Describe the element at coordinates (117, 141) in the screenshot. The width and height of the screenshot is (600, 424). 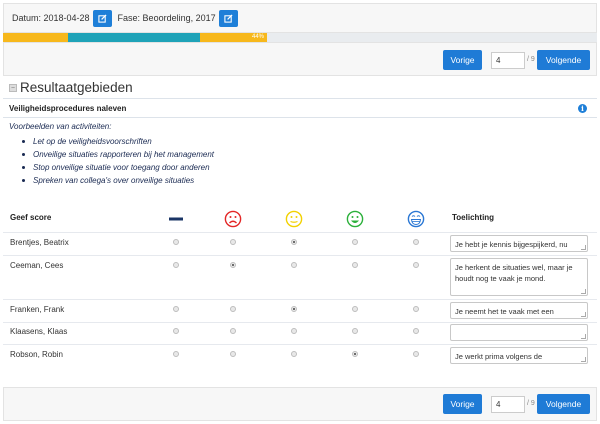
I see `list-item: Let op de veiligheidsvoorschriften` at that location.